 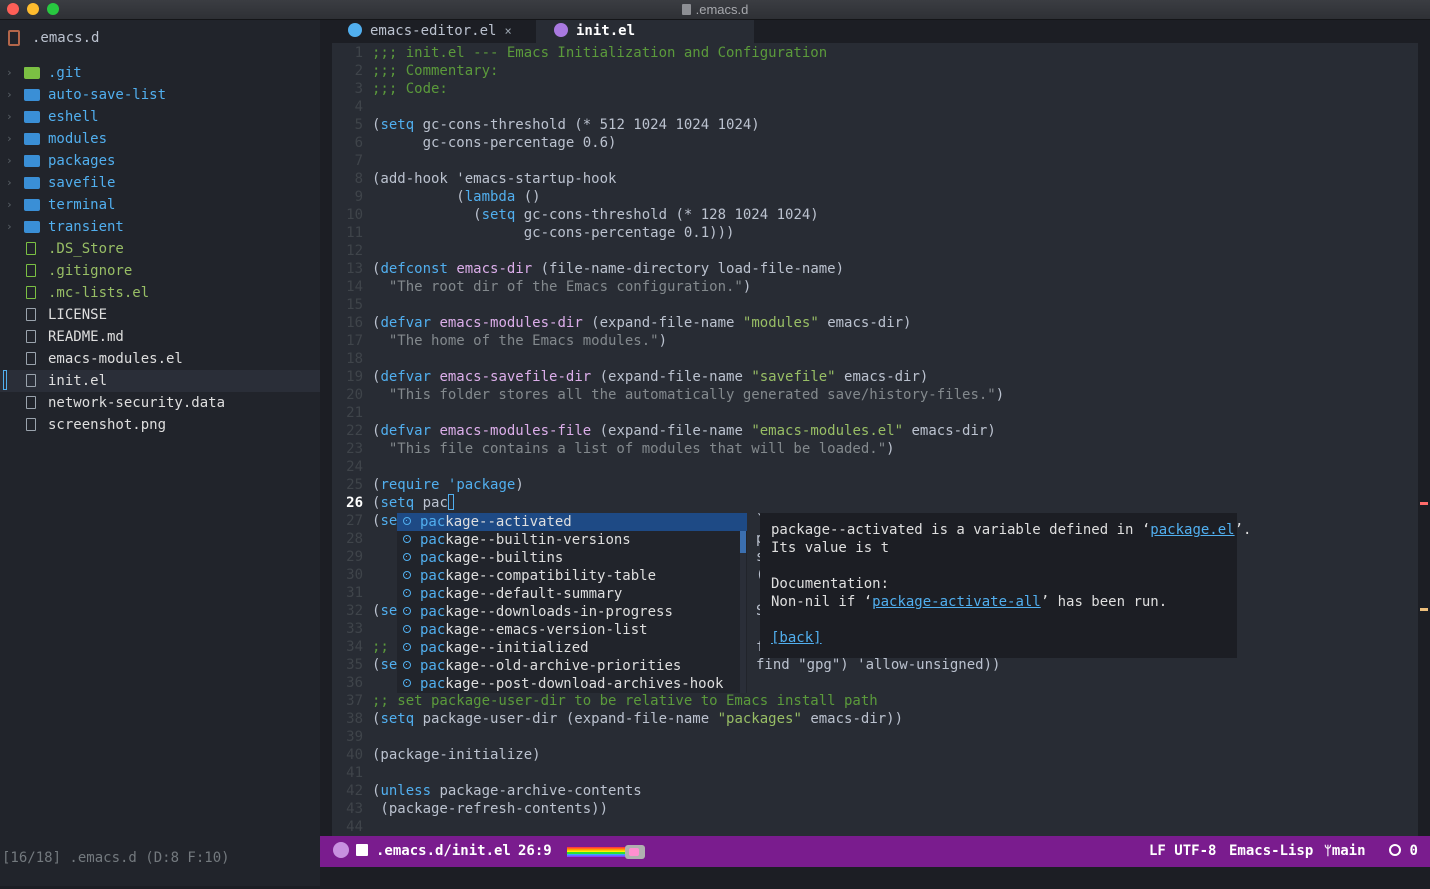 I want to click on tree-item: › savefile, so click(x=160, y=183).